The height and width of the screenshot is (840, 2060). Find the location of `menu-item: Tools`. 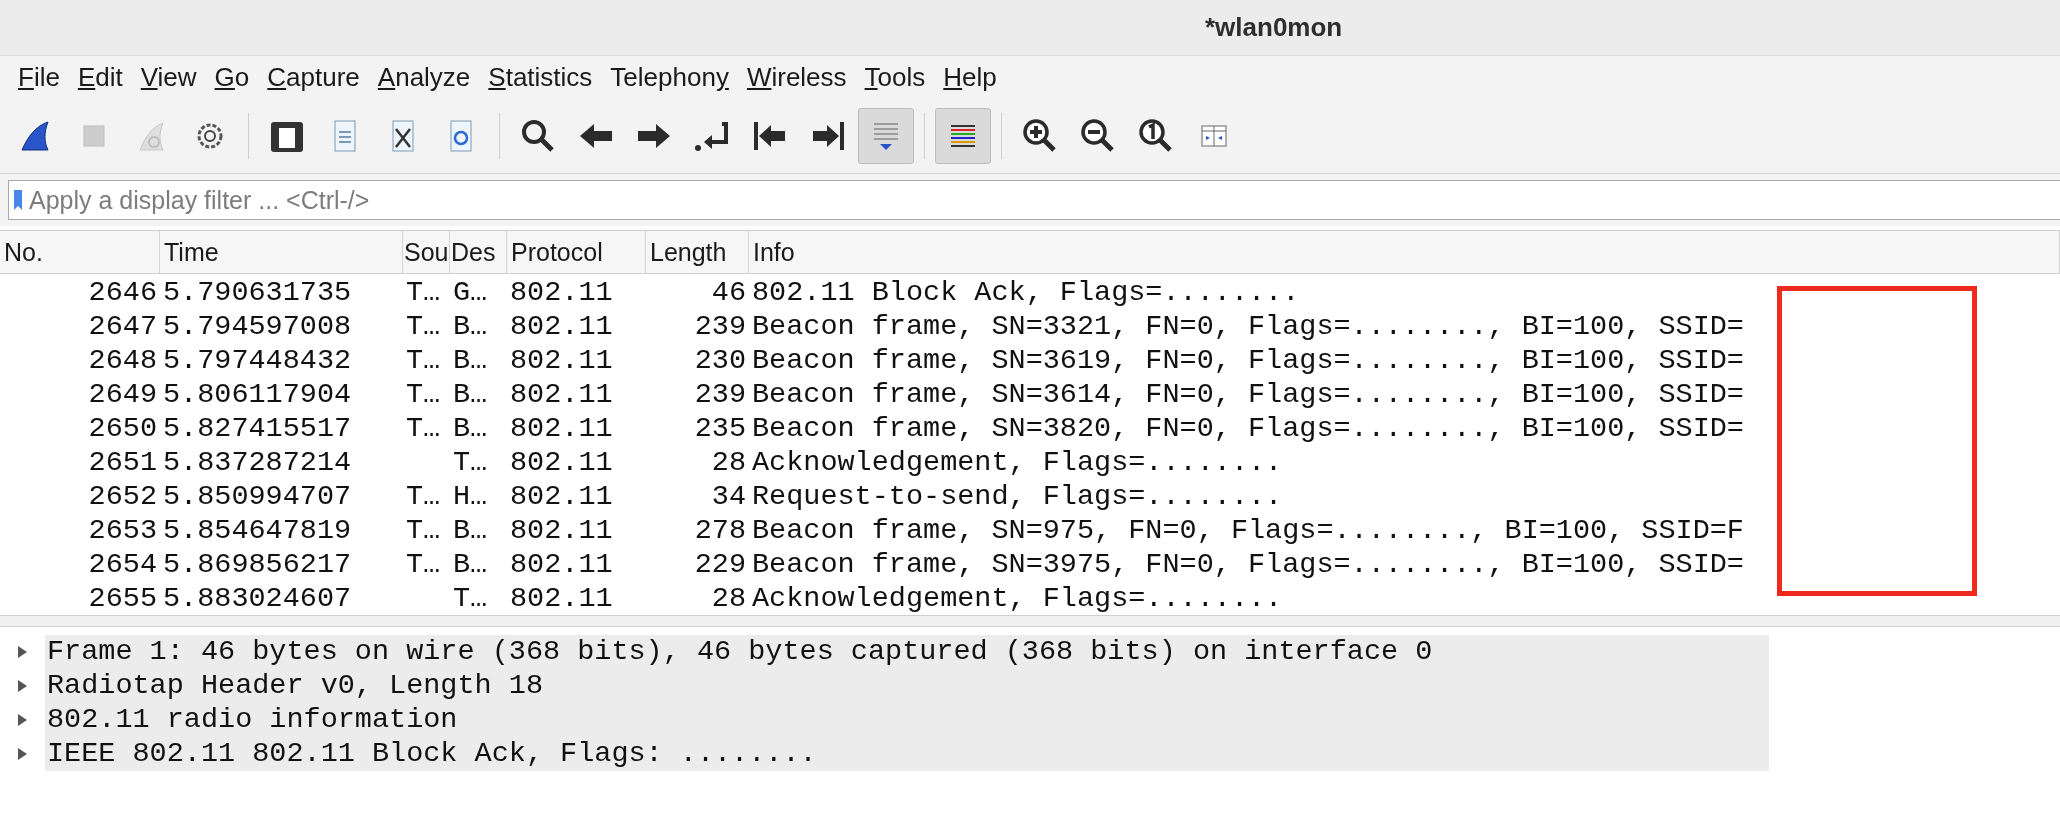

menu-item: Tools is located at coordinates (895, 77).